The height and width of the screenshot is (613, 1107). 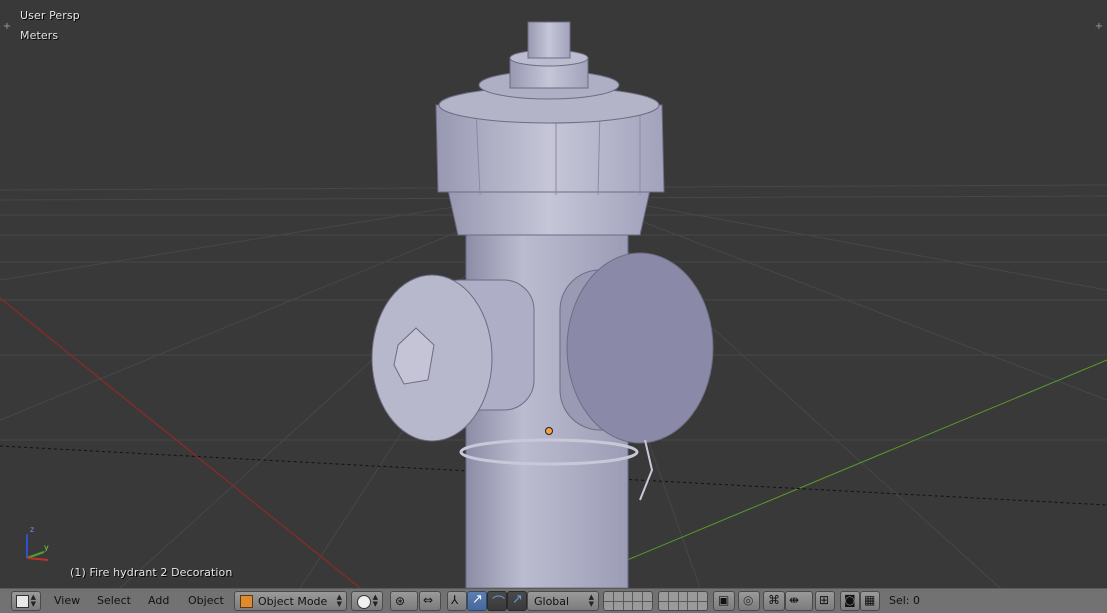 What do you see at coordinates (46, 547) in the screenshot?
I see `gizmo-y-label: y` at bounding box center [46, 547].